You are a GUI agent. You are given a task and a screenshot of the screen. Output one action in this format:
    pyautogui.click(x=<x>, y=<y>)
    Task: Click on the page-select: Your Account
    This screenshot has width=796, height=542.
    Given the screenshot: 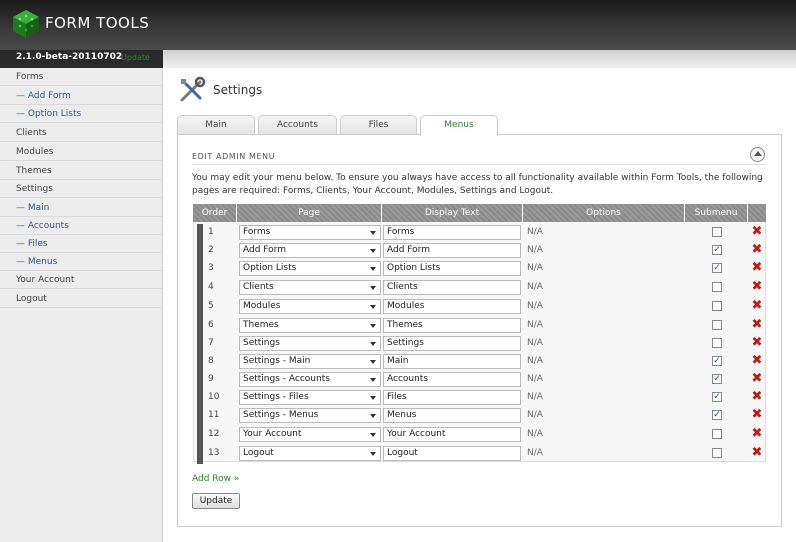 What is the action you would take?
    pyautogui.click(x=310, y=434)
    